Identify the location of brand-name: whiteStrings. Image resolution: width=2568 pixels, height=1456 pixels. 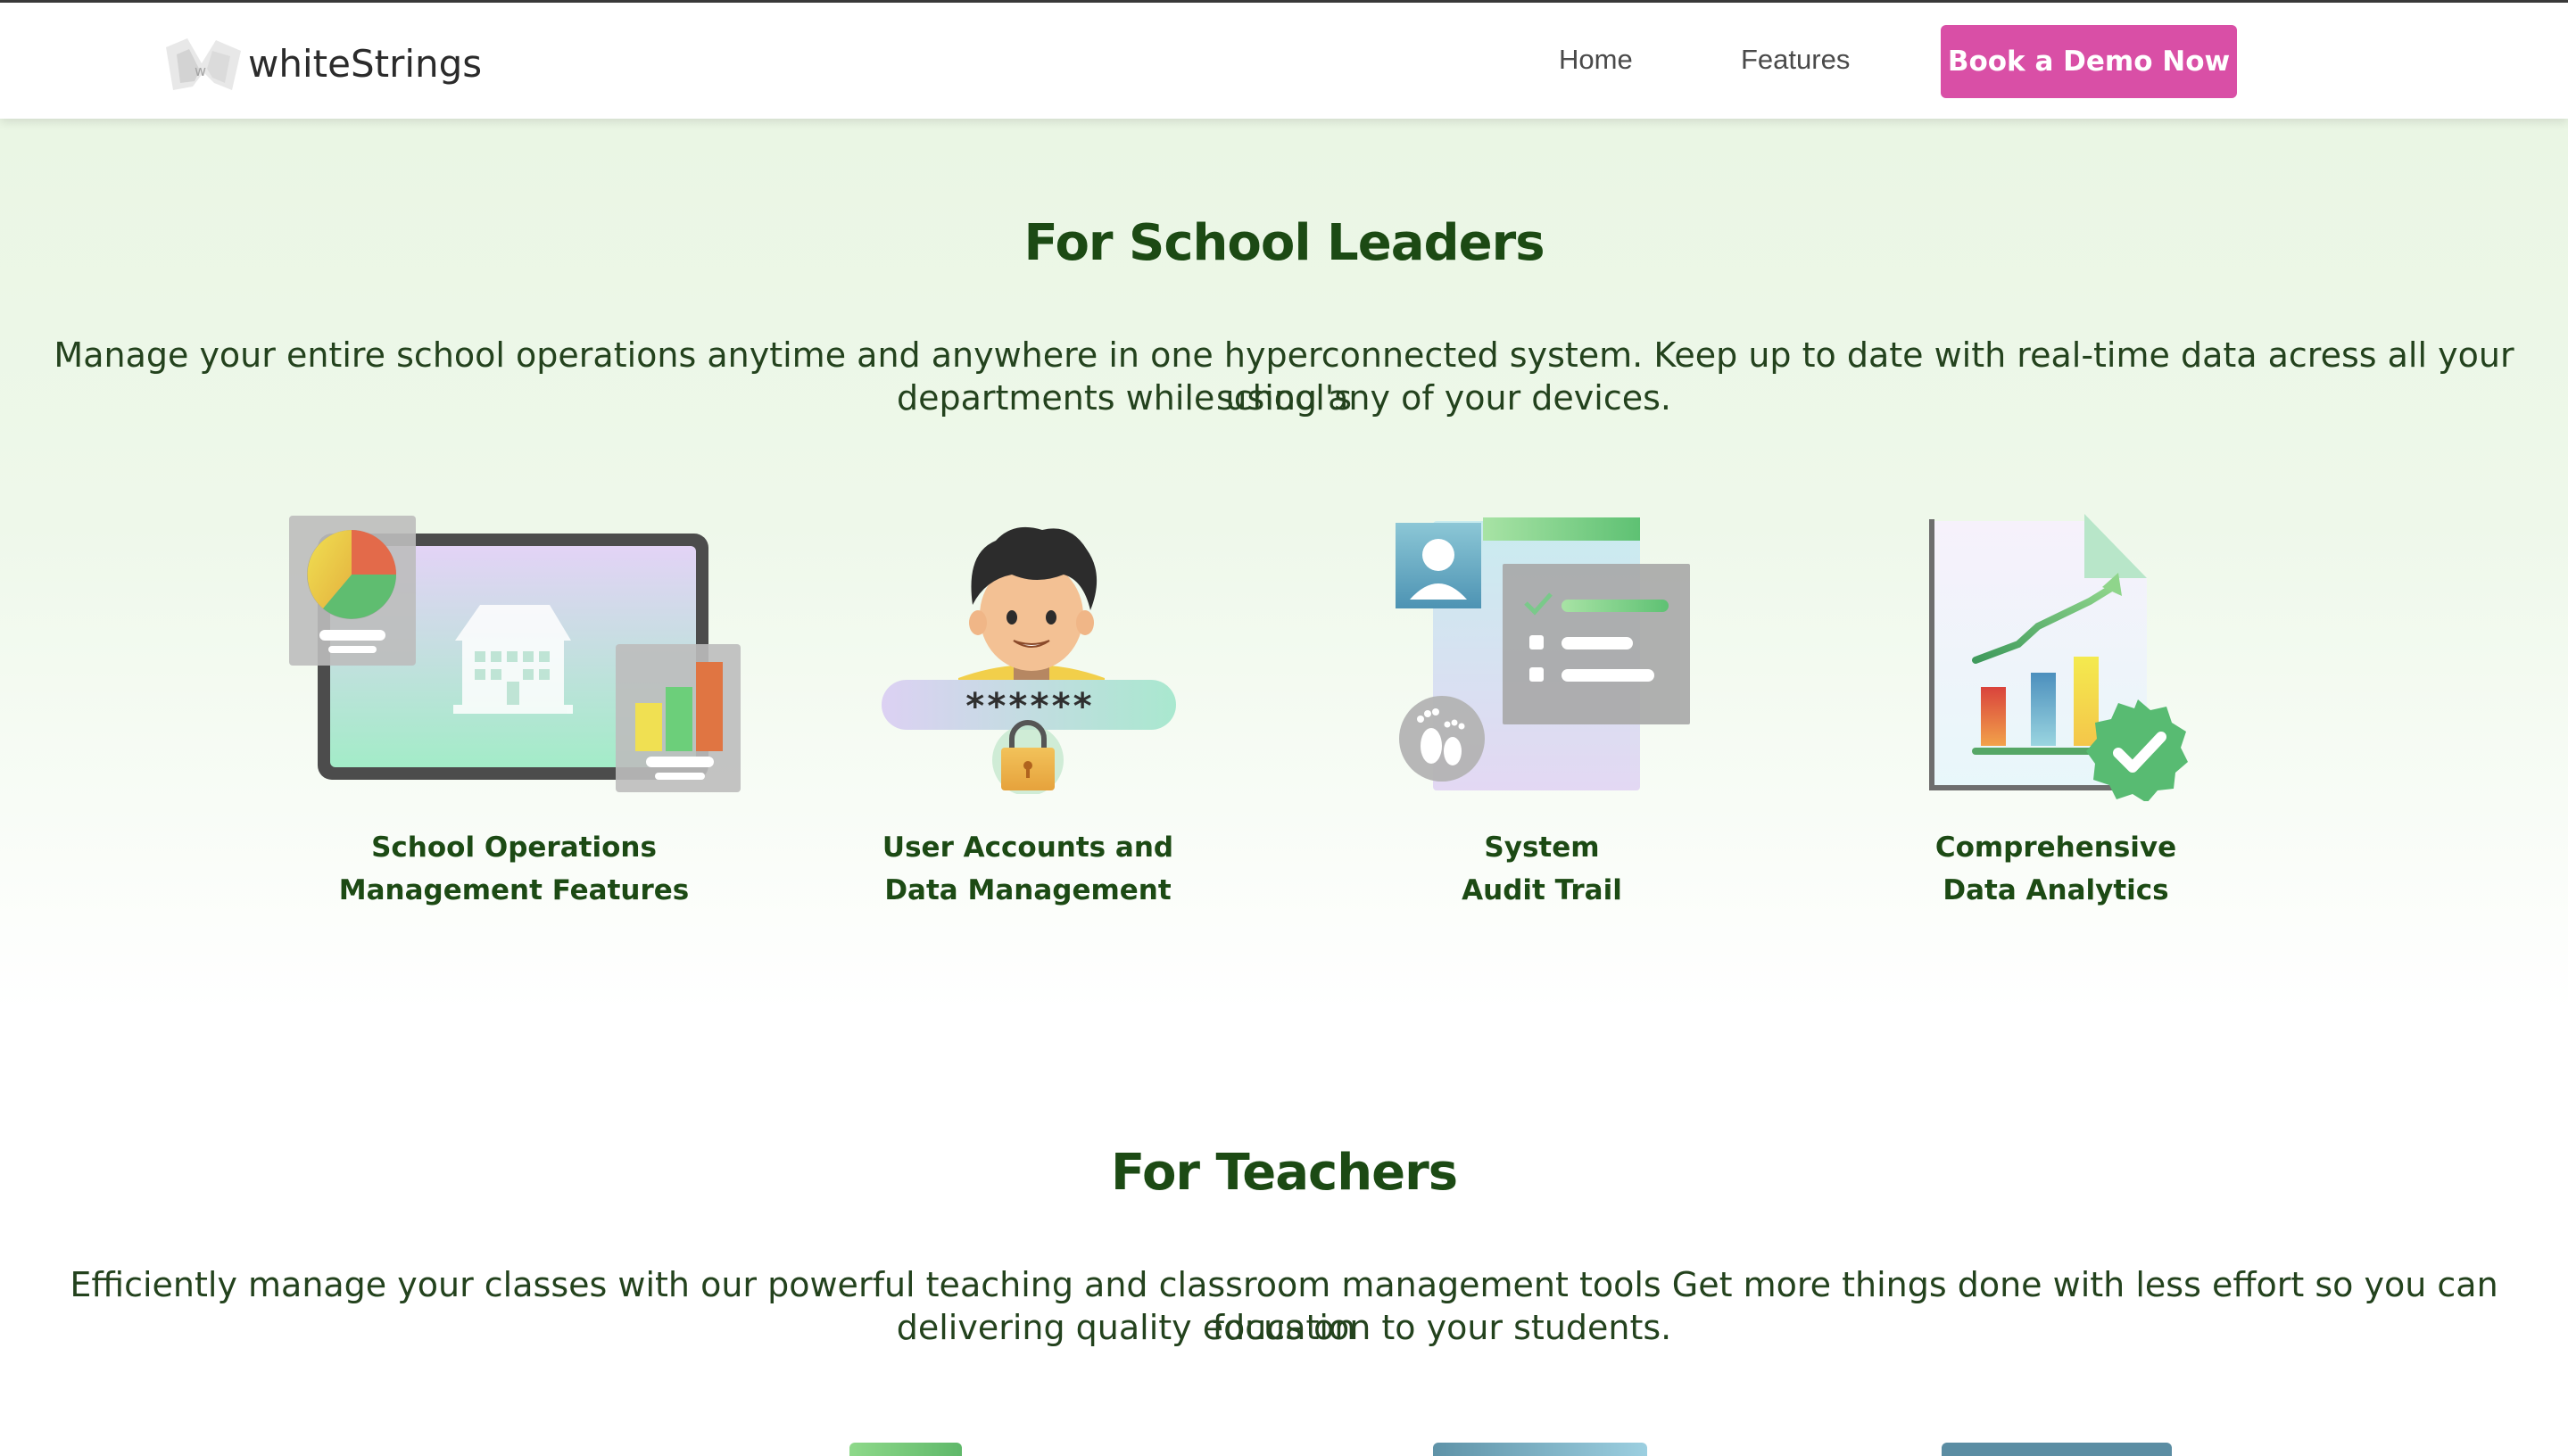
(365, 63).